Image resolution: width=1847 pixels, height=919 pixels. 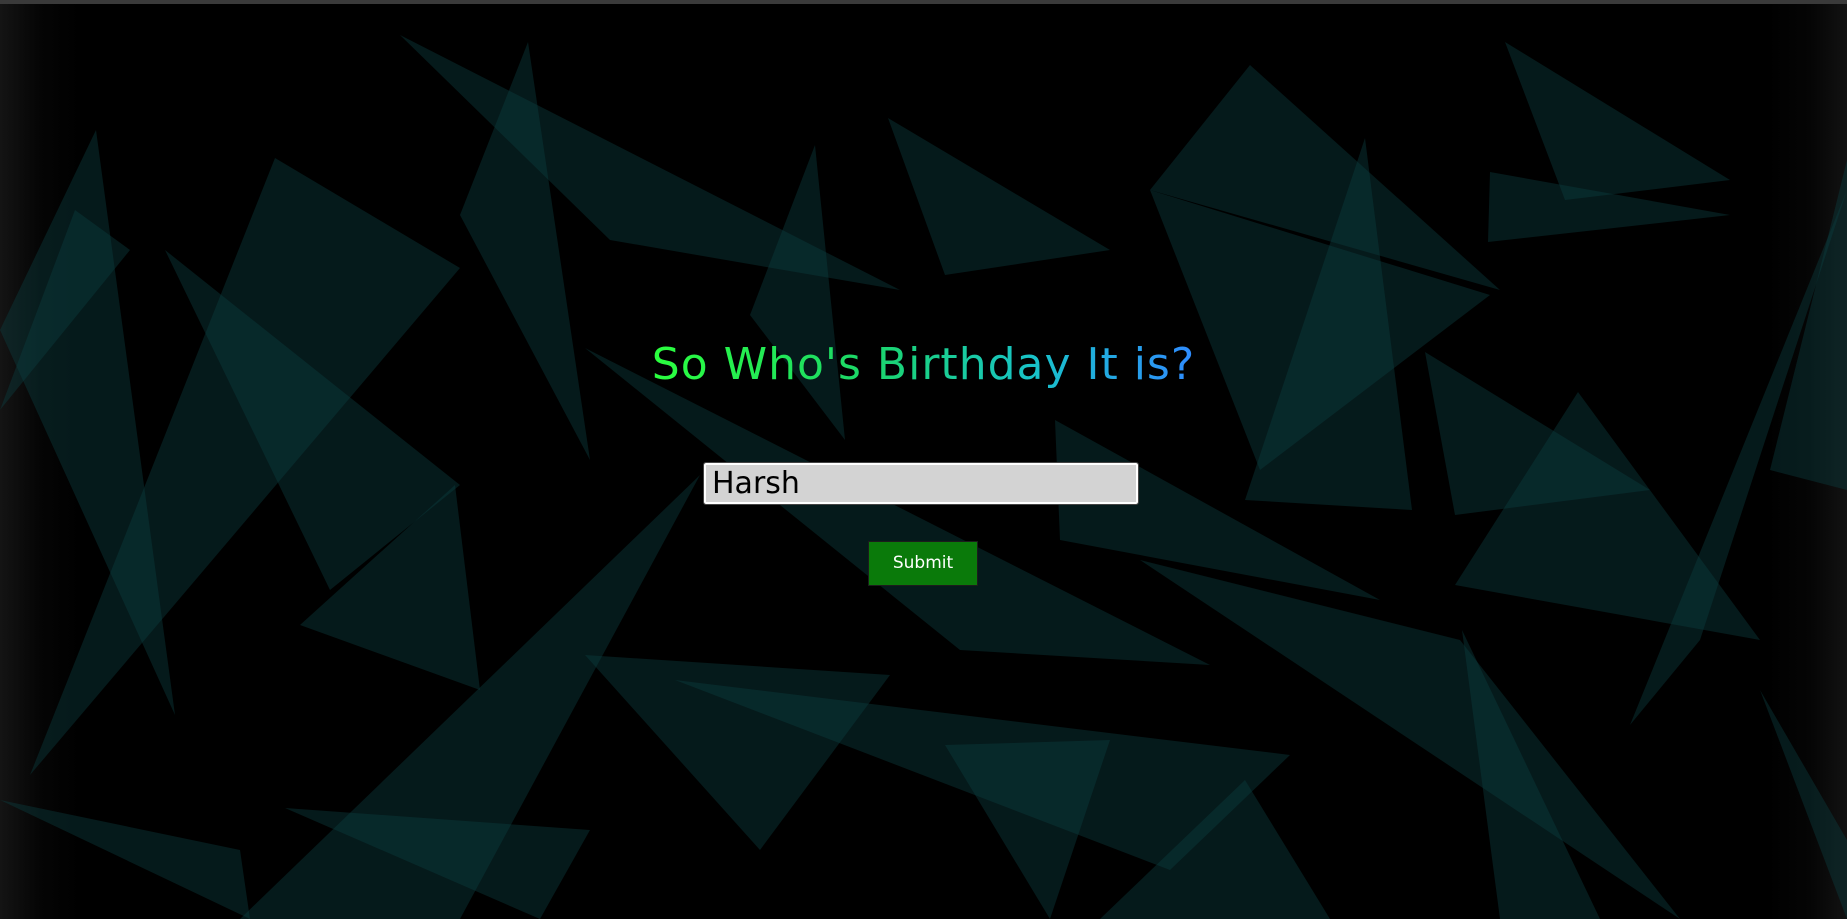 What do you see at coordinates (921, 483) in the screenshot?
I see `name-input: Harsh` at bounding box center [921, 483].